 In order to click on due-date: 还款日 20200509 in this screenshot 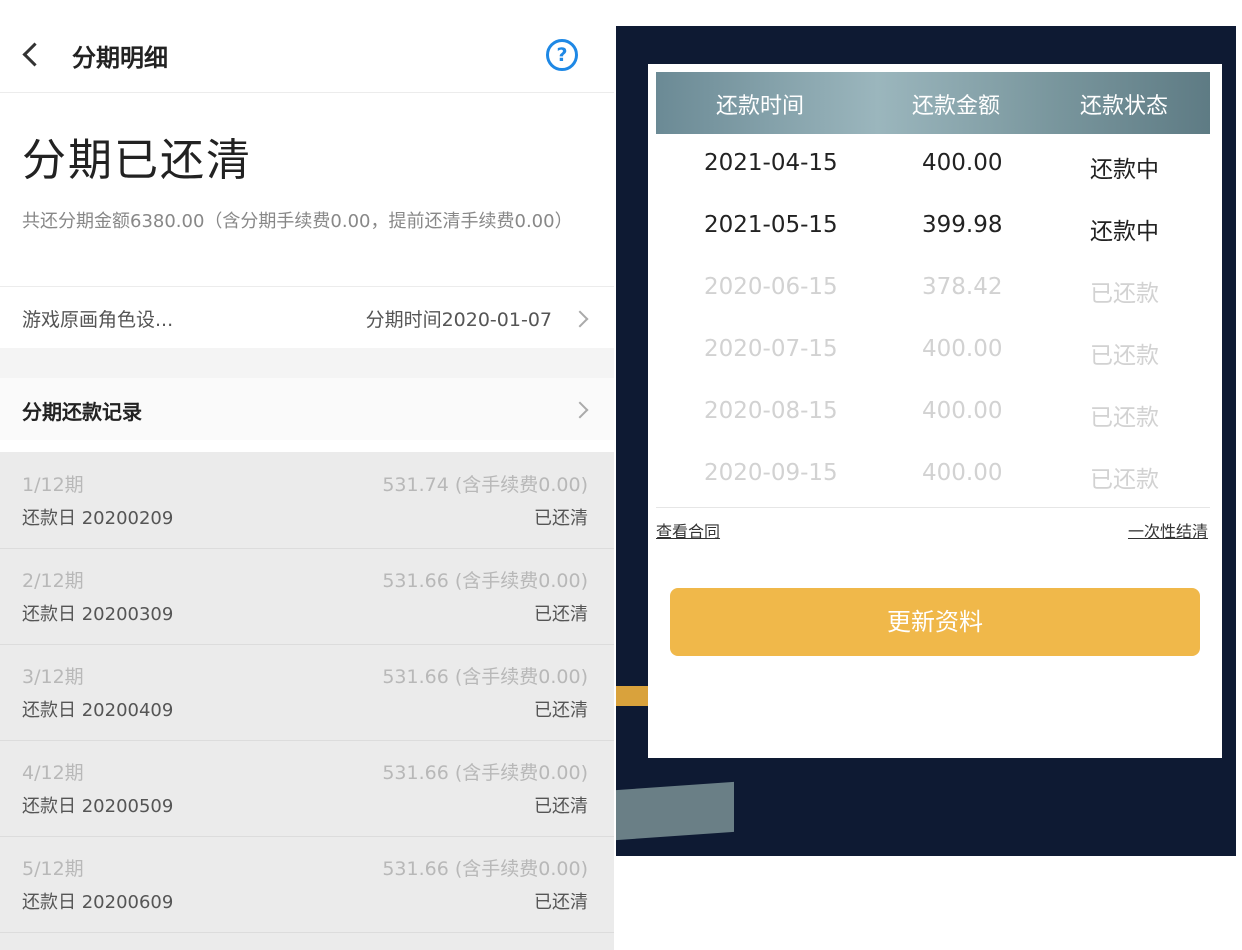, I will do `click(98, 806)`.